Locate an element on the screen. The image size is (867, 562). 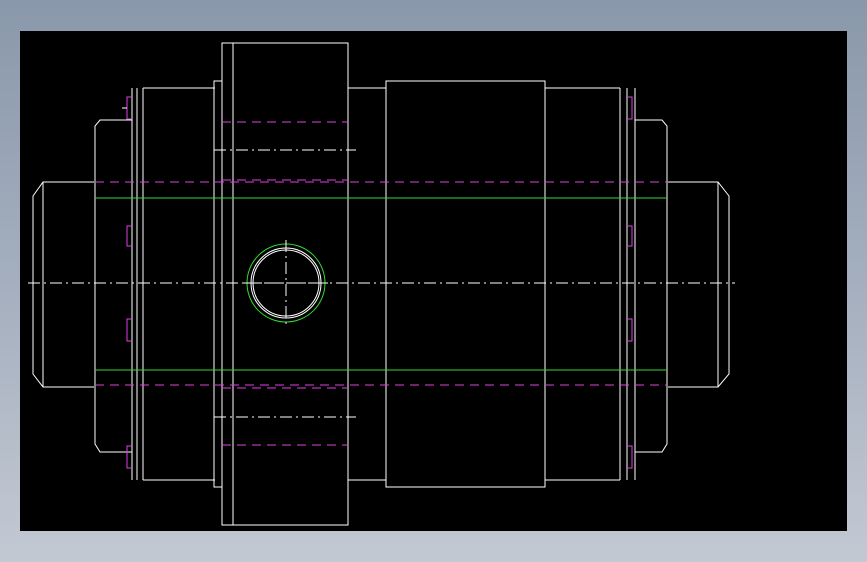
right-shaft is located at coordinates (699, 284).